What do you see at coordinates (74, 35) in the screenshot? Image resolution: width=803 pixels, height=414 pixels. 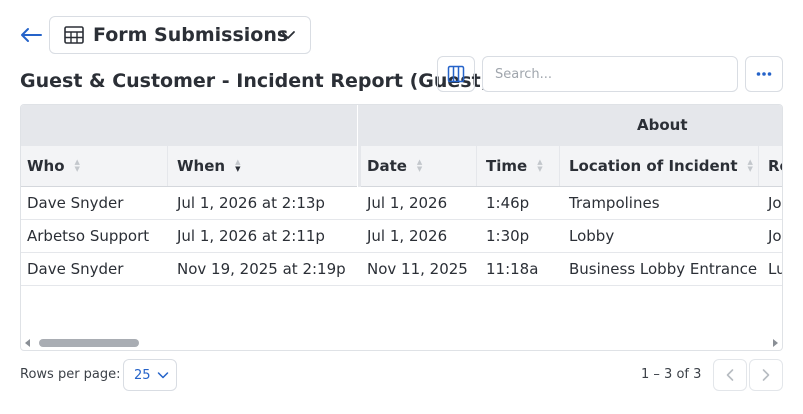 I see `table-icon` at bounding box center [74, 35].